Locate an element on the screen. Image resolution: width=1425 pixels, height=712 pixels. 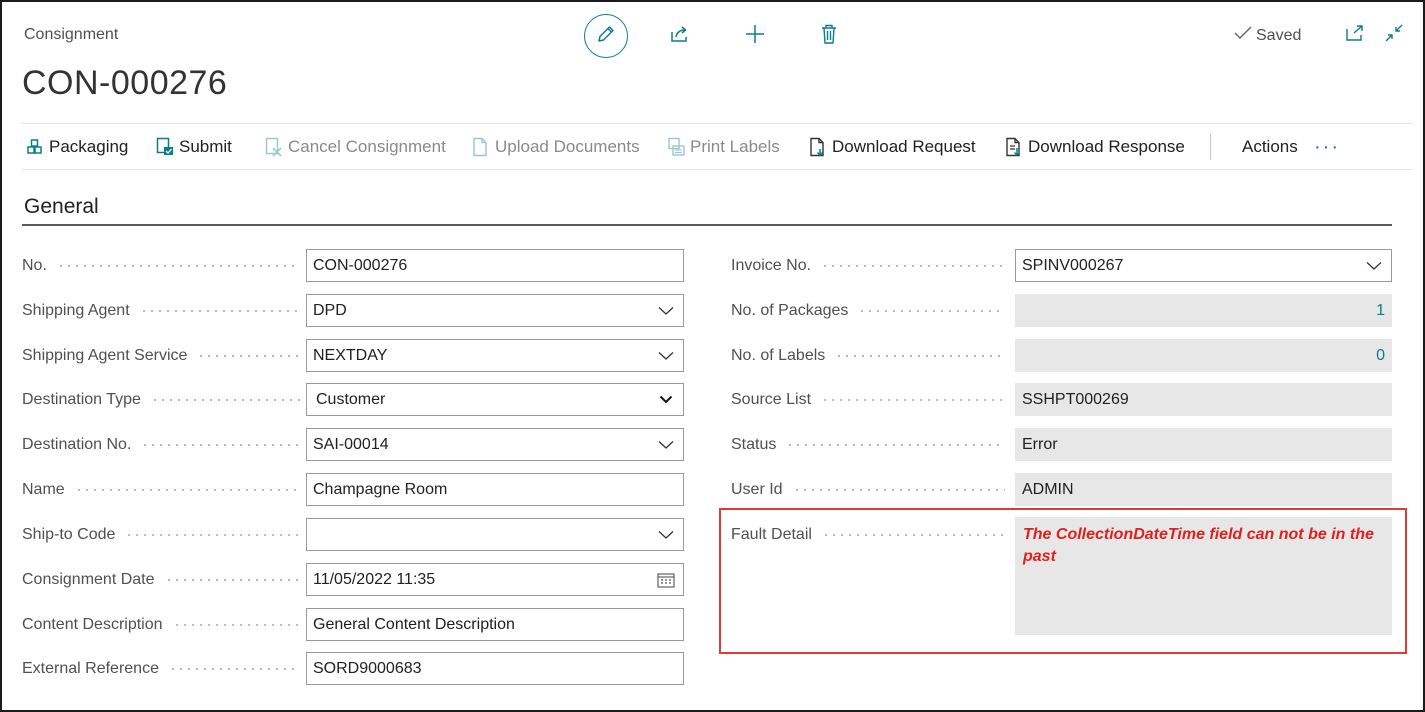
field-ship-to-code: Ship-to Code is located at coordinates (353, 534).